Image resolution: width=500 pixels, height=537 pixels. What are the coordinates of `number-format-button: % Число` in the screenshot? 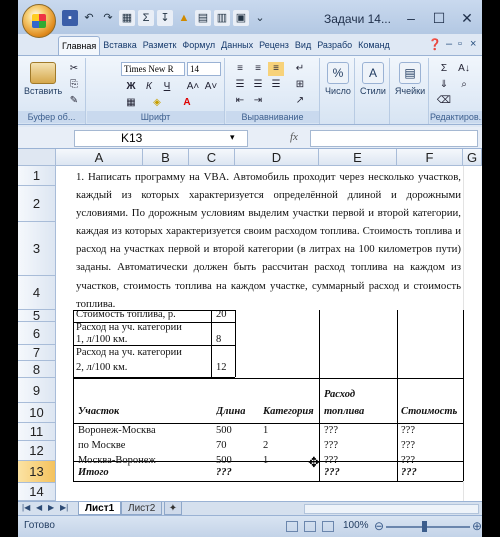 It's located at (338, 79).